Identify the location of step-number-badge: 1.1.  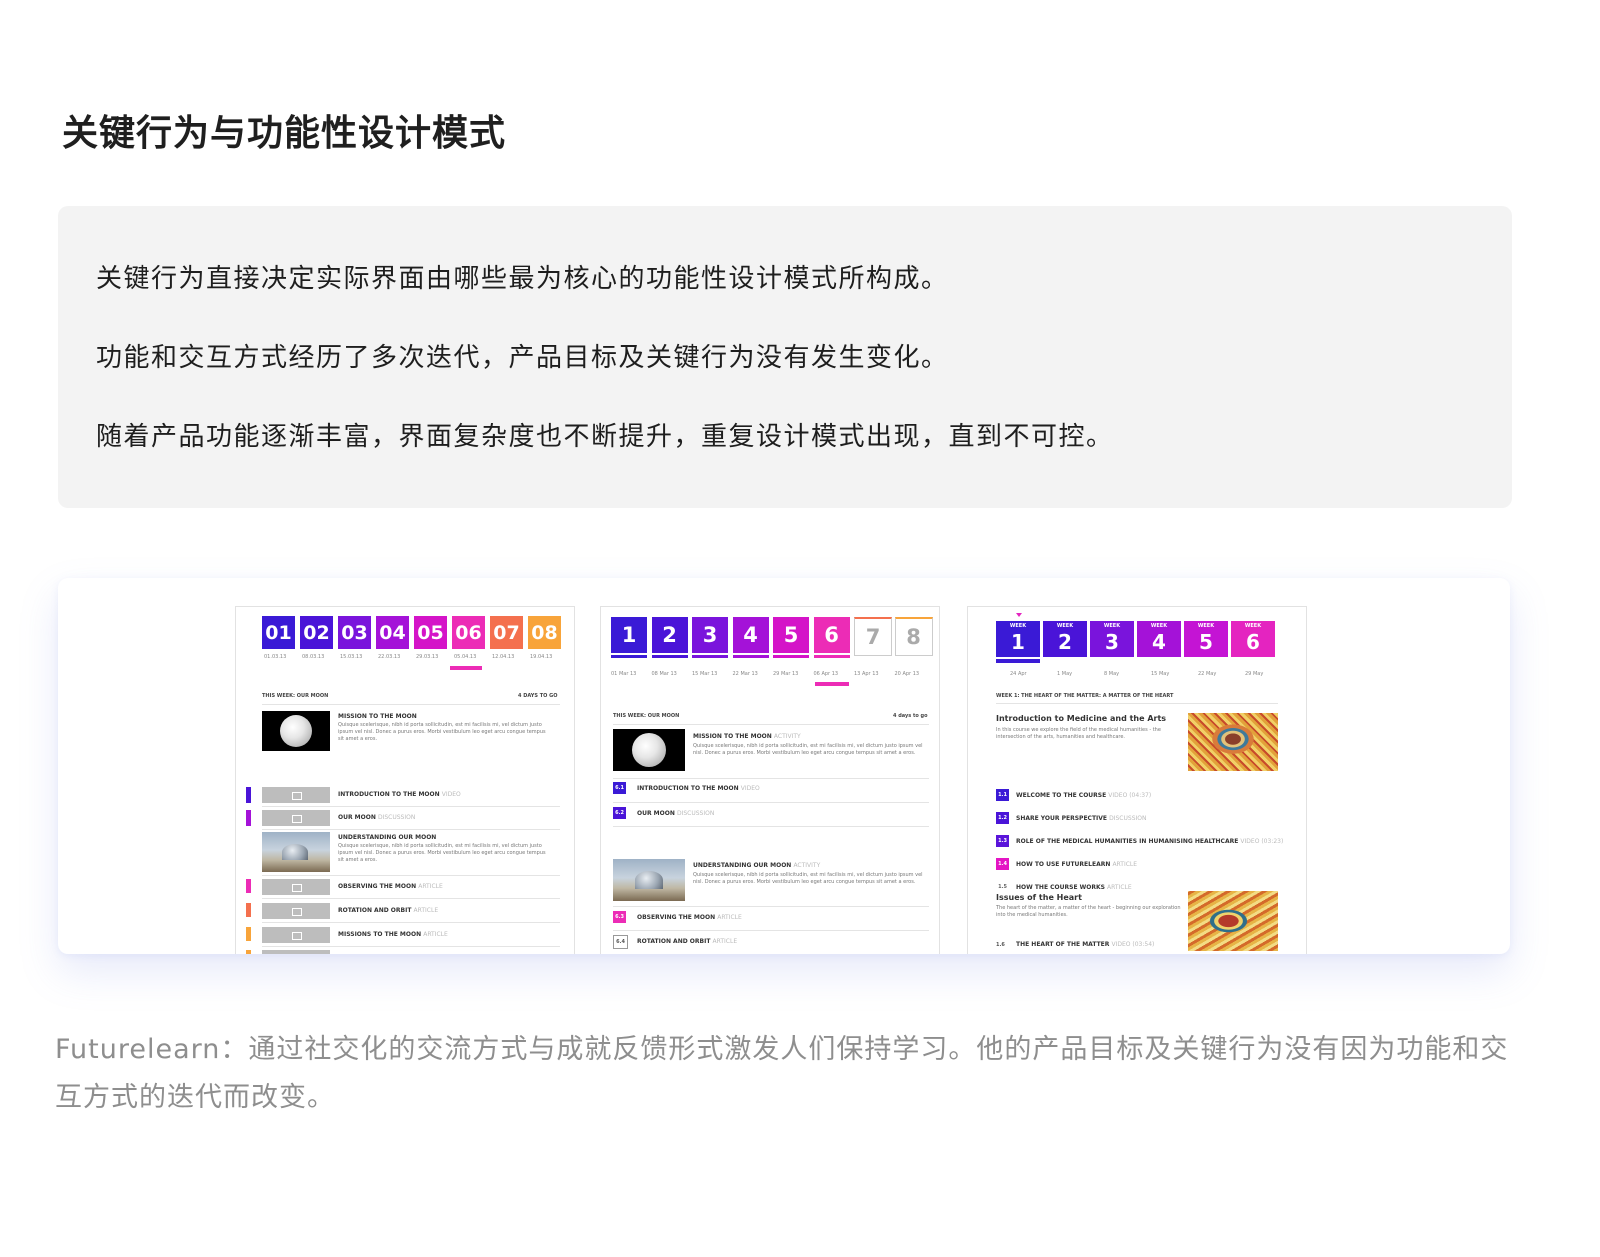
(1002, 795).